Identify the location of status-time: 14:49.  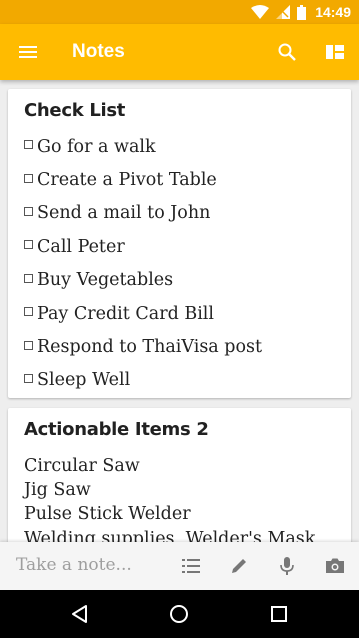
(333, 12).